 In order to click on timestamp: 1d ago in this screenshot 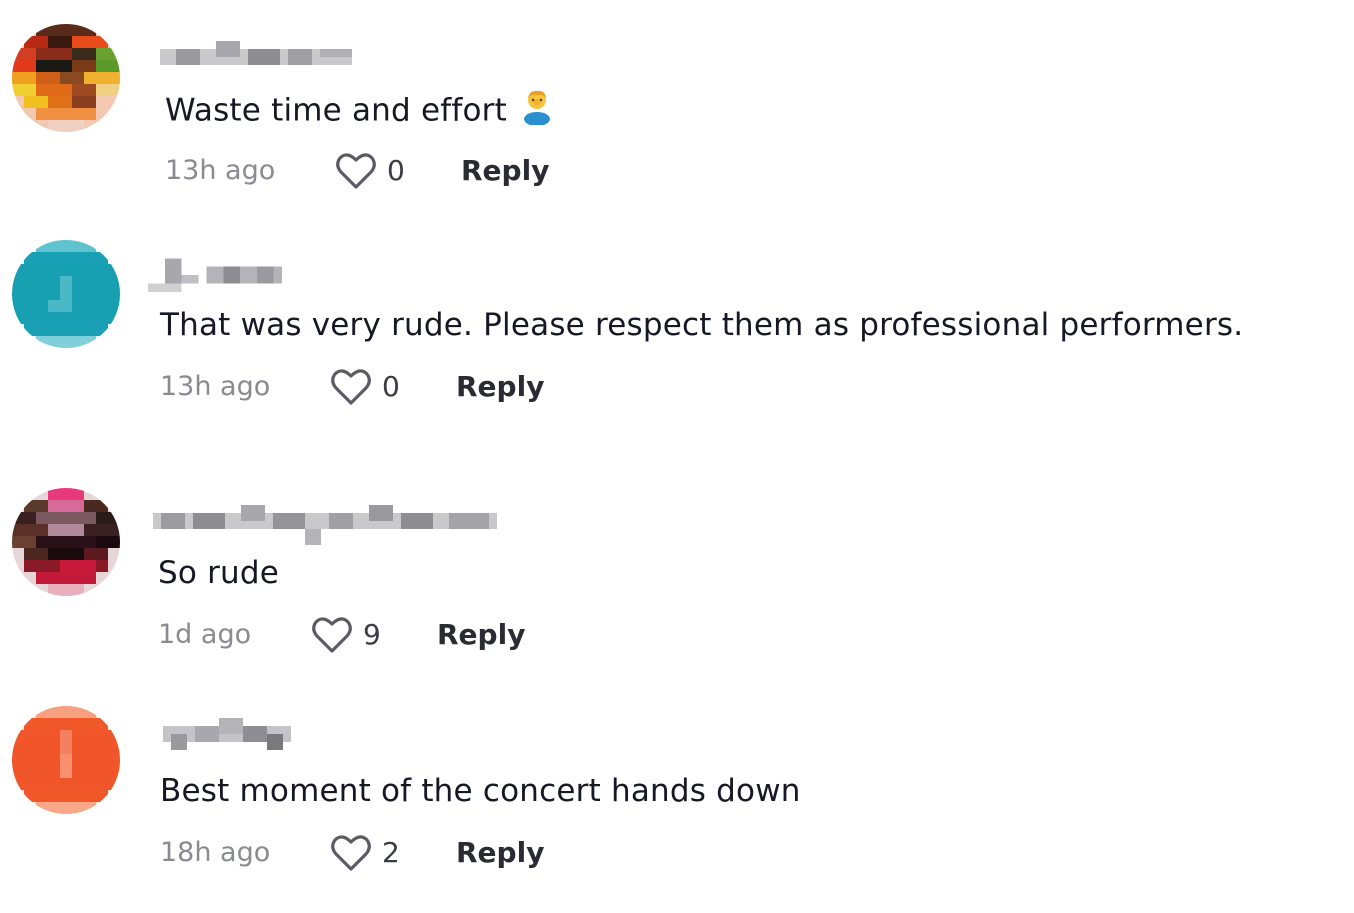, I will do `click(205, 634)`.